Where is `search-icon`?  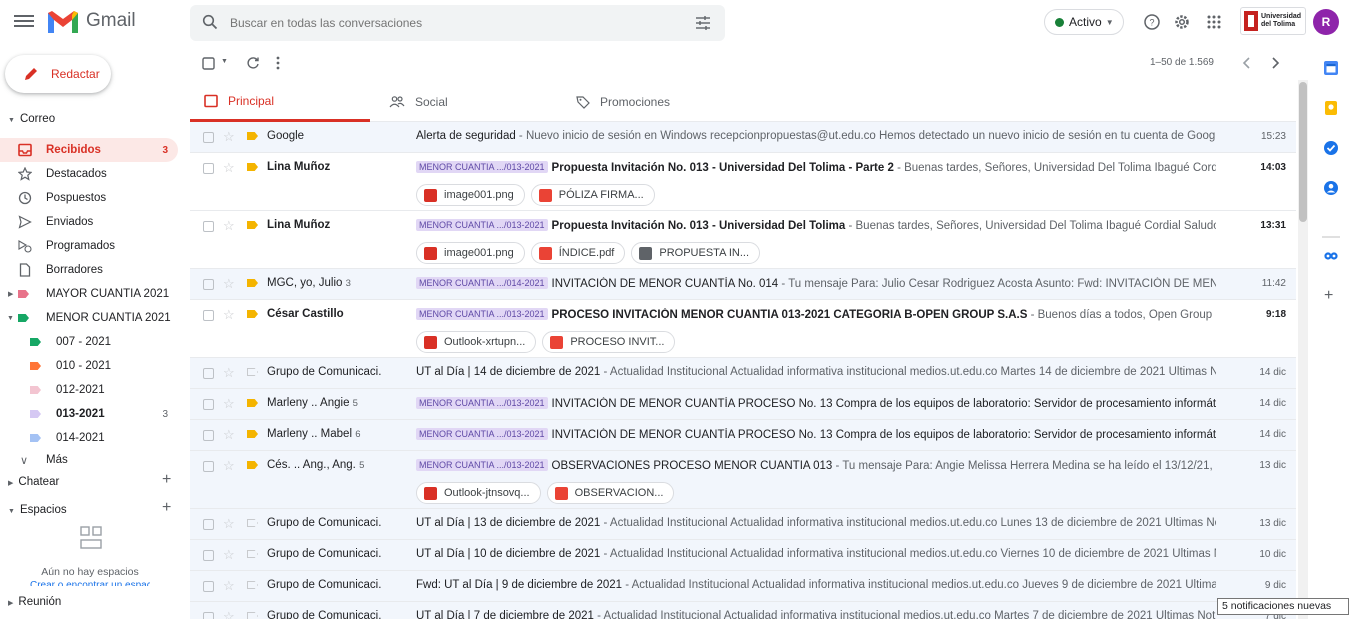 search-icon is located at coordinates (210, 22).